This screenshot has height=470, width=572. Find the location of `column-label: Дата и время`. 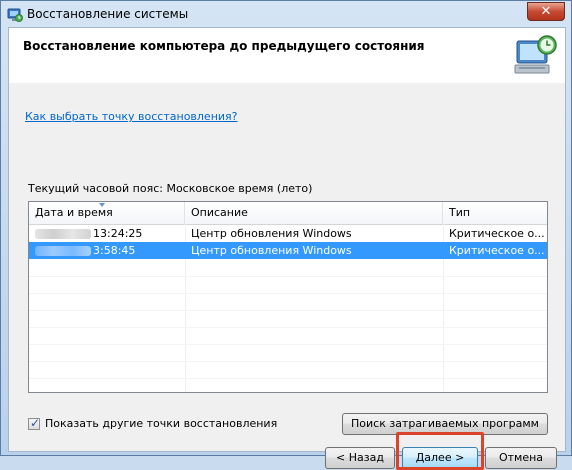

column-label: Дата и время is located at coordinates (74, 212).